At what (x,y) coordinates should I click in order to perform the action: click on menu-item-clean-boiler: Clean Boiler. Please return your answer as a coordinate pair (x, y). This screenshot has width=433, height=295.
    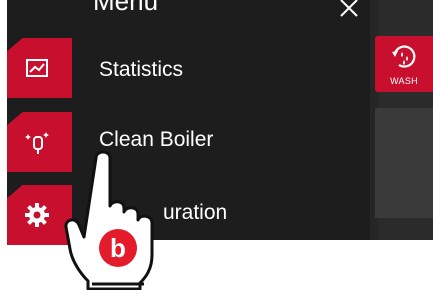
    Looking at the image, I should click on (156, 140).